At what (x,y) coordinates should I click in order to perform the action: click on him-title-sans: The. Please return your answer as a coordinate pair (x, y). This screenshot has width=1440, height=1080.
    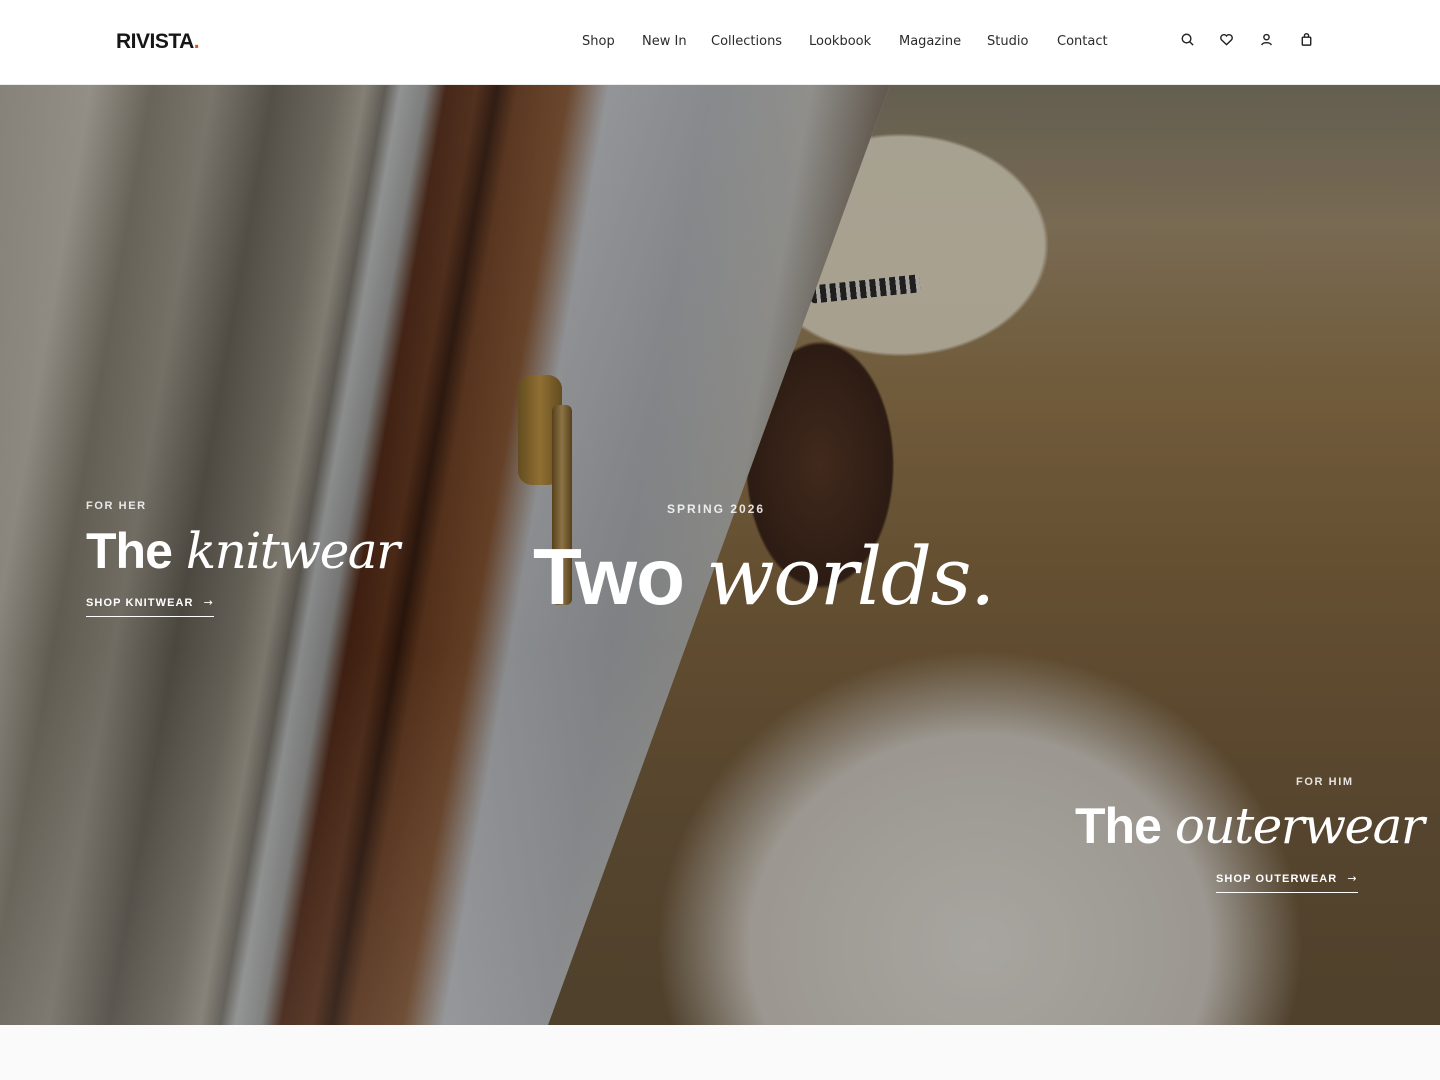
    Looking at the image, I should click on (1118, 826).